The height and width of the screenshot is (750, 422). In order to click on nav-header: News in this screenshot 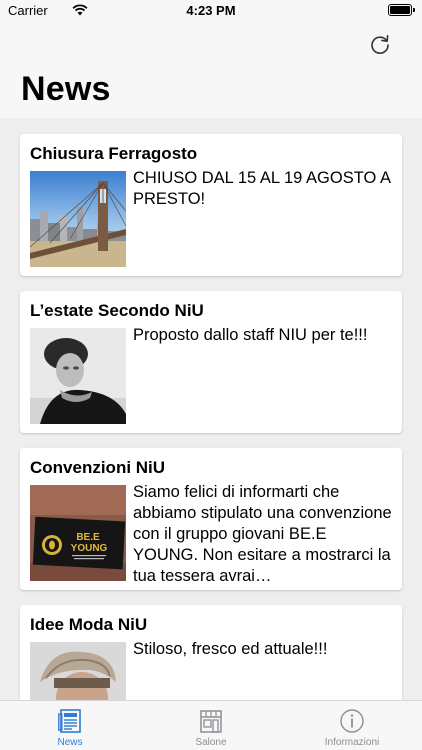, I will do `click(211, 70)`.